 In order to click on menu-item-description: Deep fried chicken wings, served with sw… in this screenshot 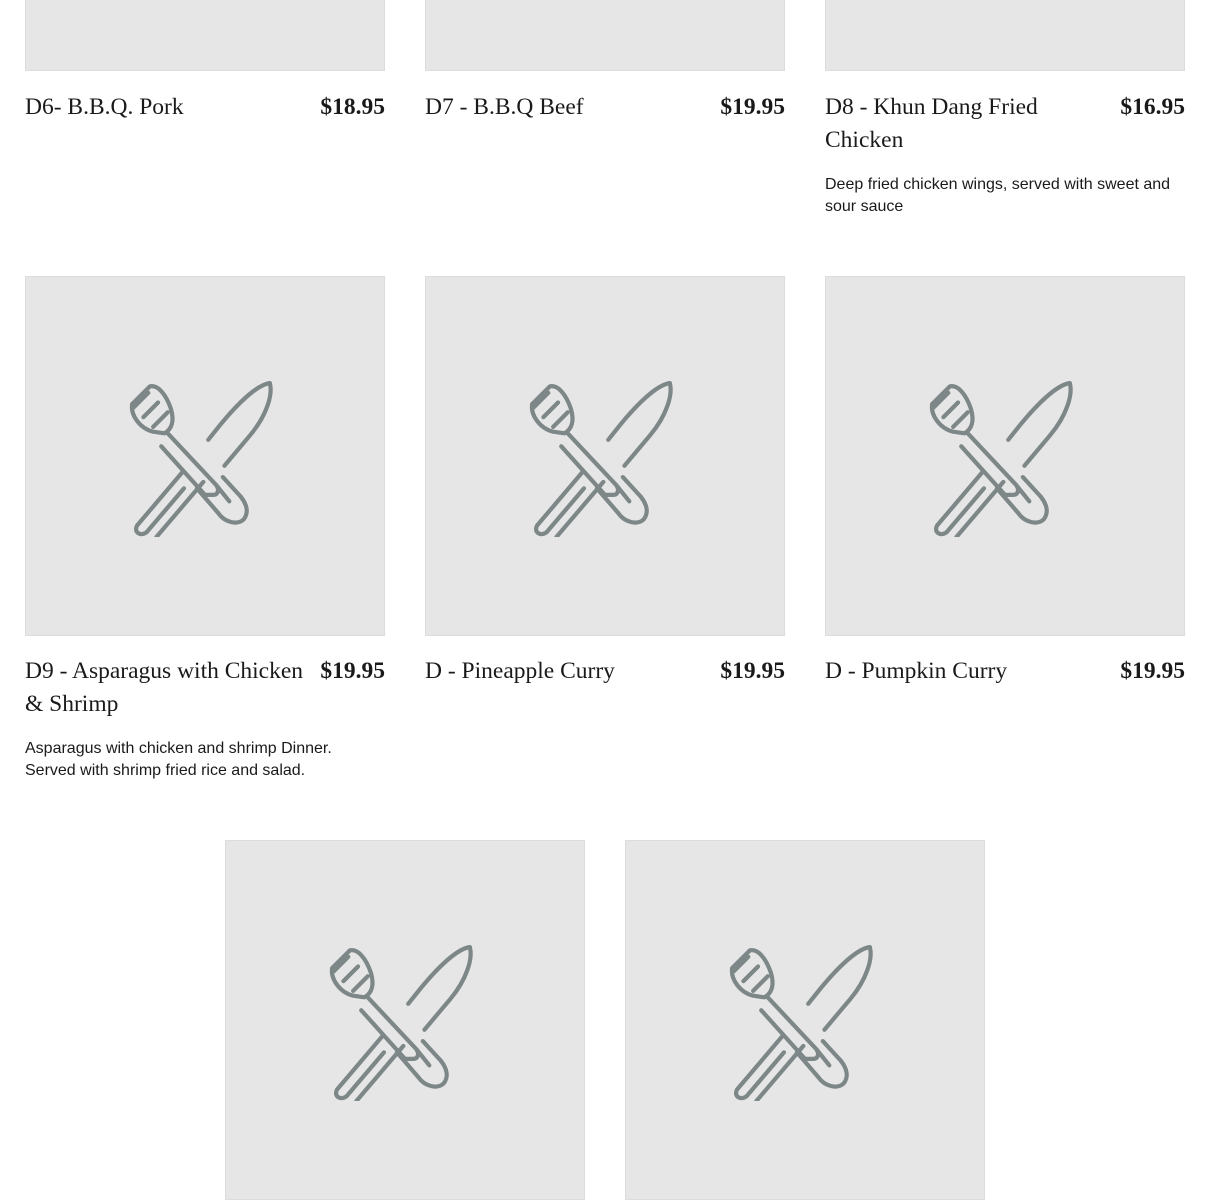, I will do `click(998, 195)`.